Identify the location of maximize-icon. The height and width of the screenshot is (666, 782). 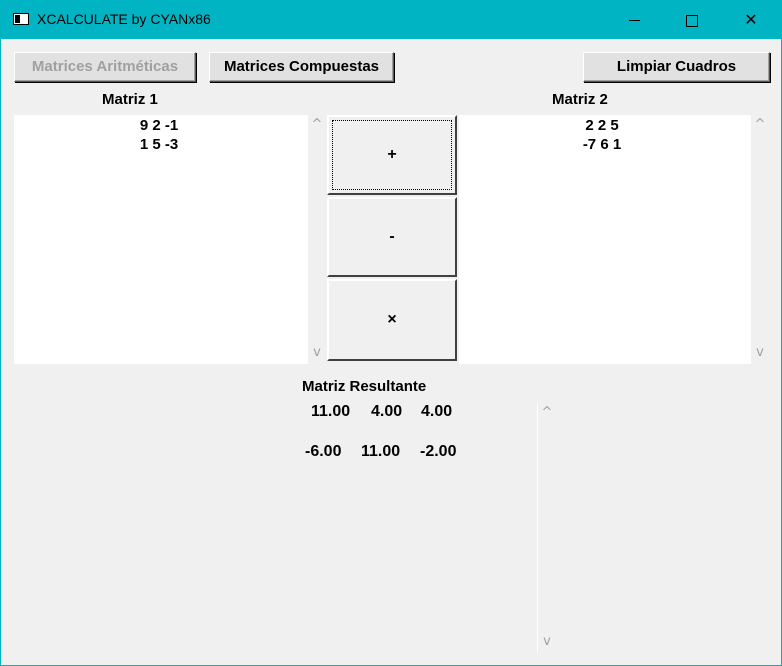
(692, 20).